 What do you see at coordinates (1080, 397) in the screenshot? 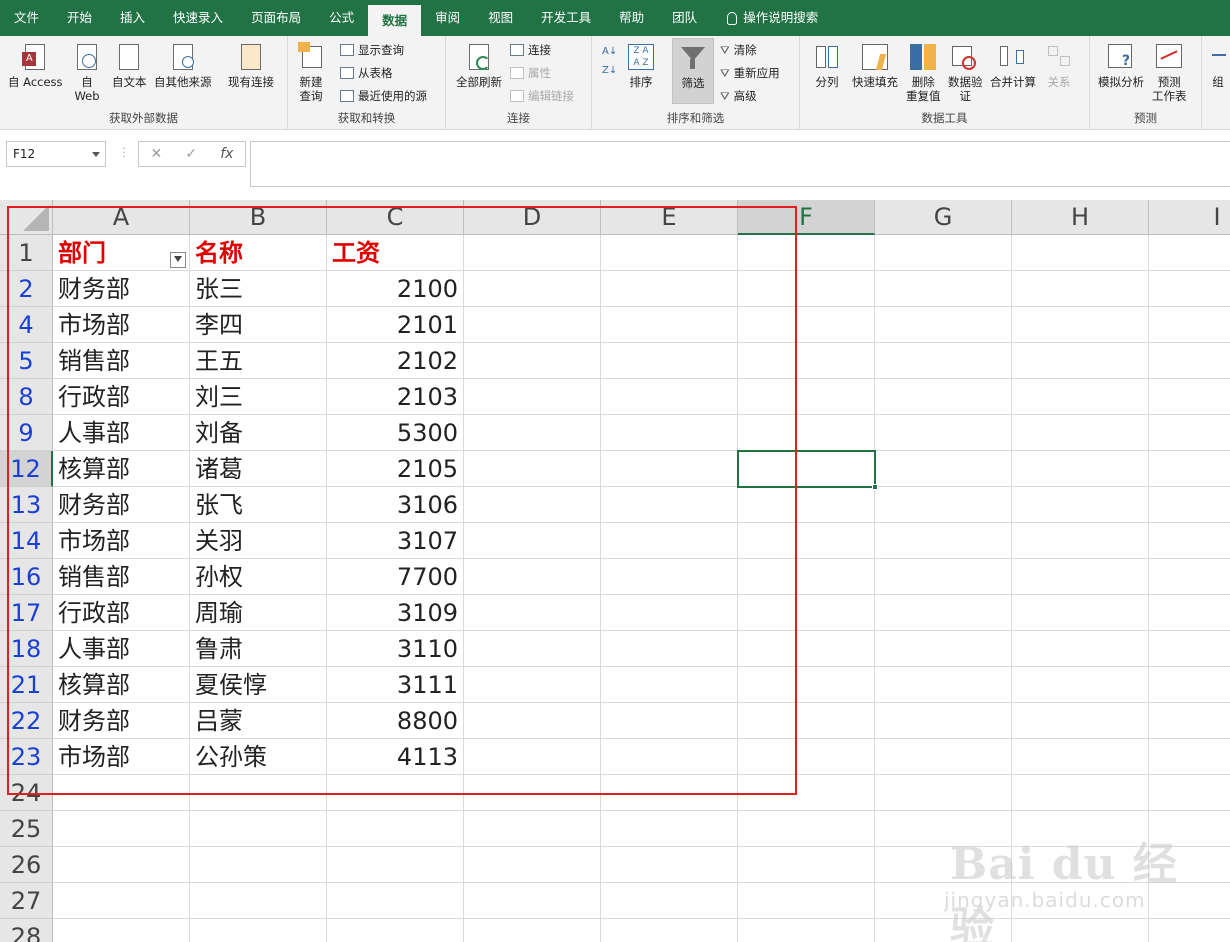
I see `cell-h8` at bounding box center [1080, 397].